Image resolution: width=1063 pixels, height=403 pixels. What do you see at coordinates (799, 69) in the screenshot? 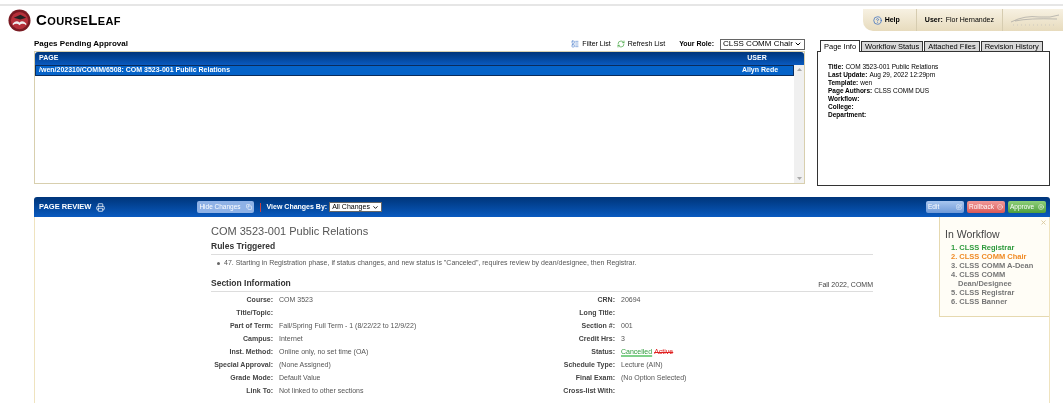
I see `scroll-up-icon` at bounding box center [799, 69].